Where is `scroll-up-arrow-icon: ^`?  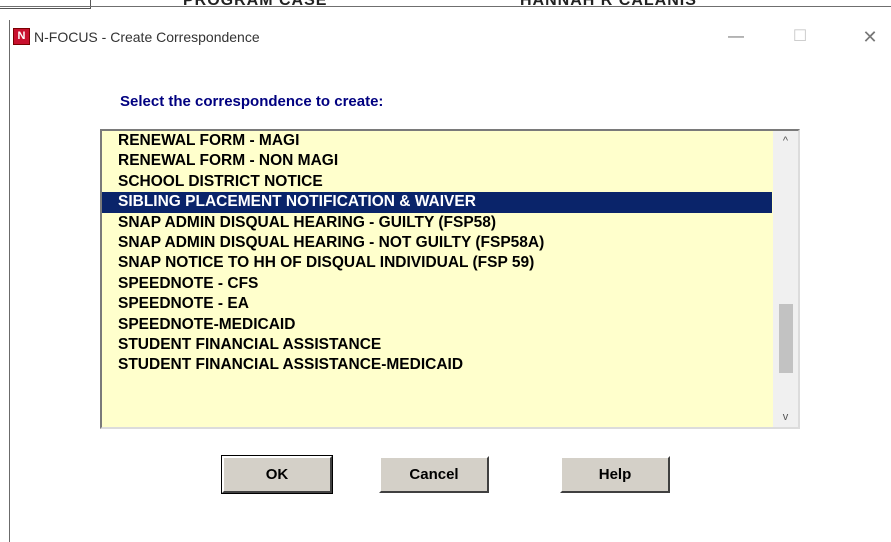 scroll-up-arrow-icon: ^ is located at coordinates (785, 141).